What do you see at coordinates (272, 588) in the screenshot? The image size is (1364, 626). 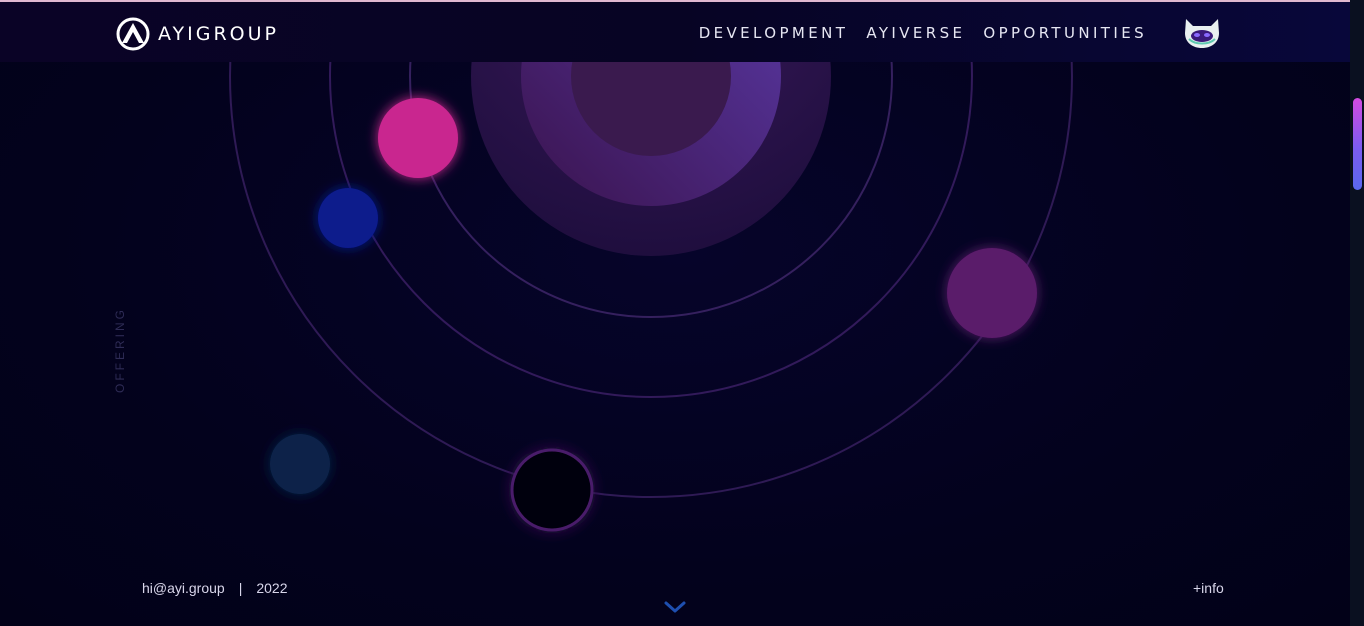 I see `footer-year: 2022` at bounding box center [272, 588].